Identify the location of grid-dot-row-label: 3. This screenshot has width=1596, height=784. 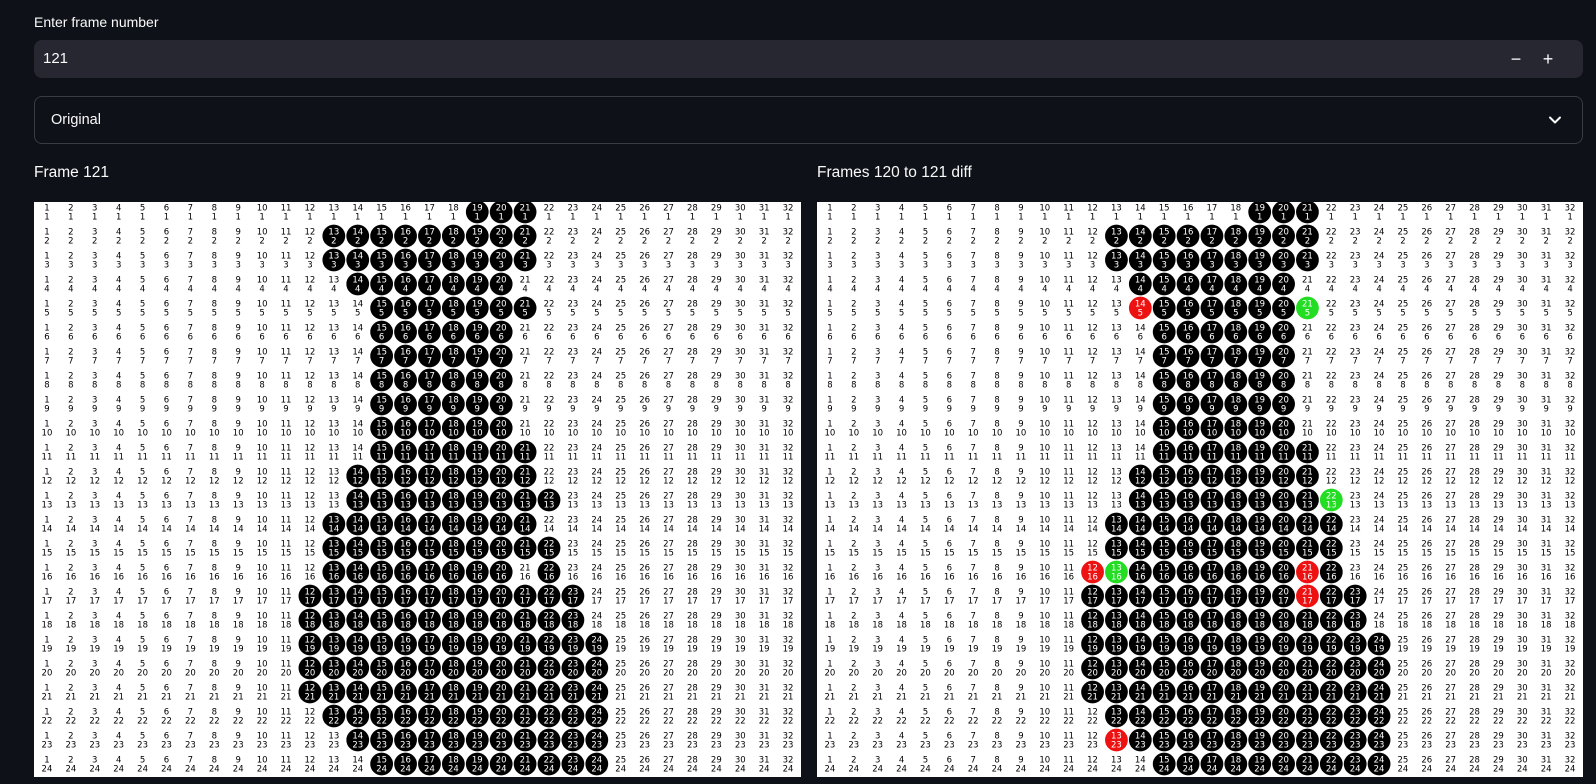
(142, 266).